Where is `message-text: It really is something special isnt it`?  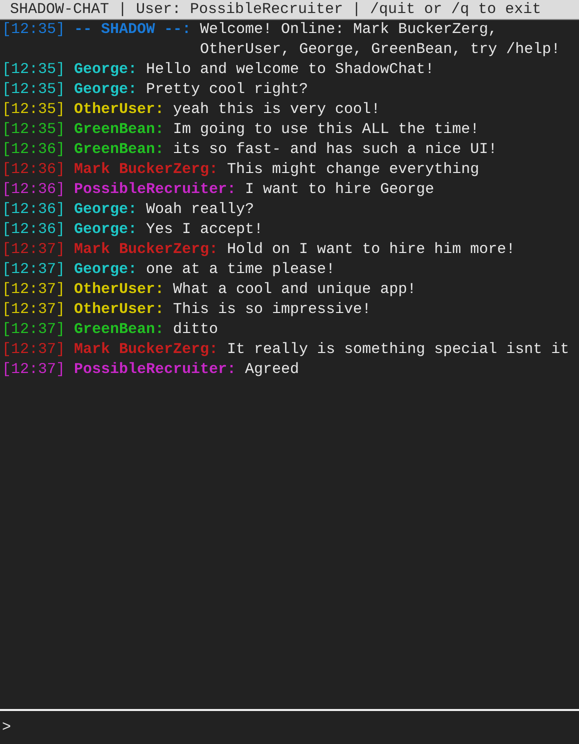
message-text: It really is something special isnt it is located at coordinates (398, 350).